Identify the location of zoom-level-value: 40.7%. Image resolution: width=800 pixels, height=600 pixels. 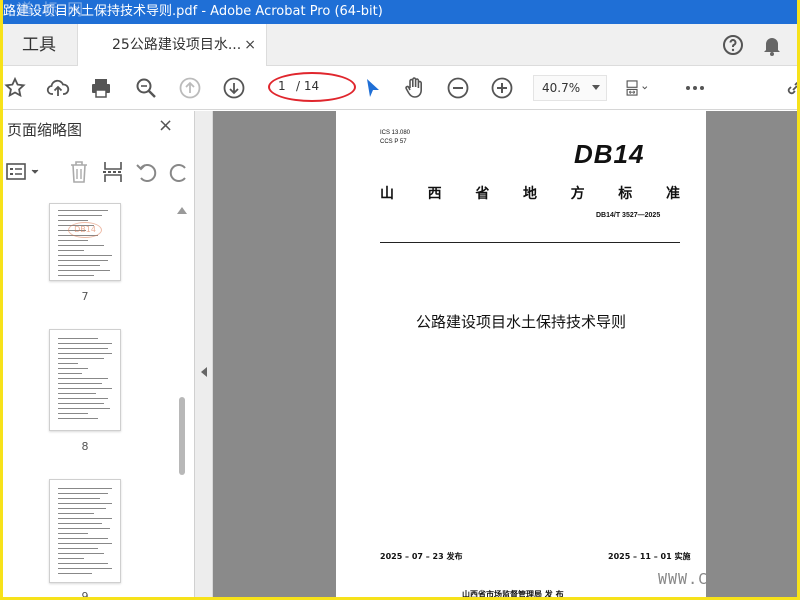
(561, 88).